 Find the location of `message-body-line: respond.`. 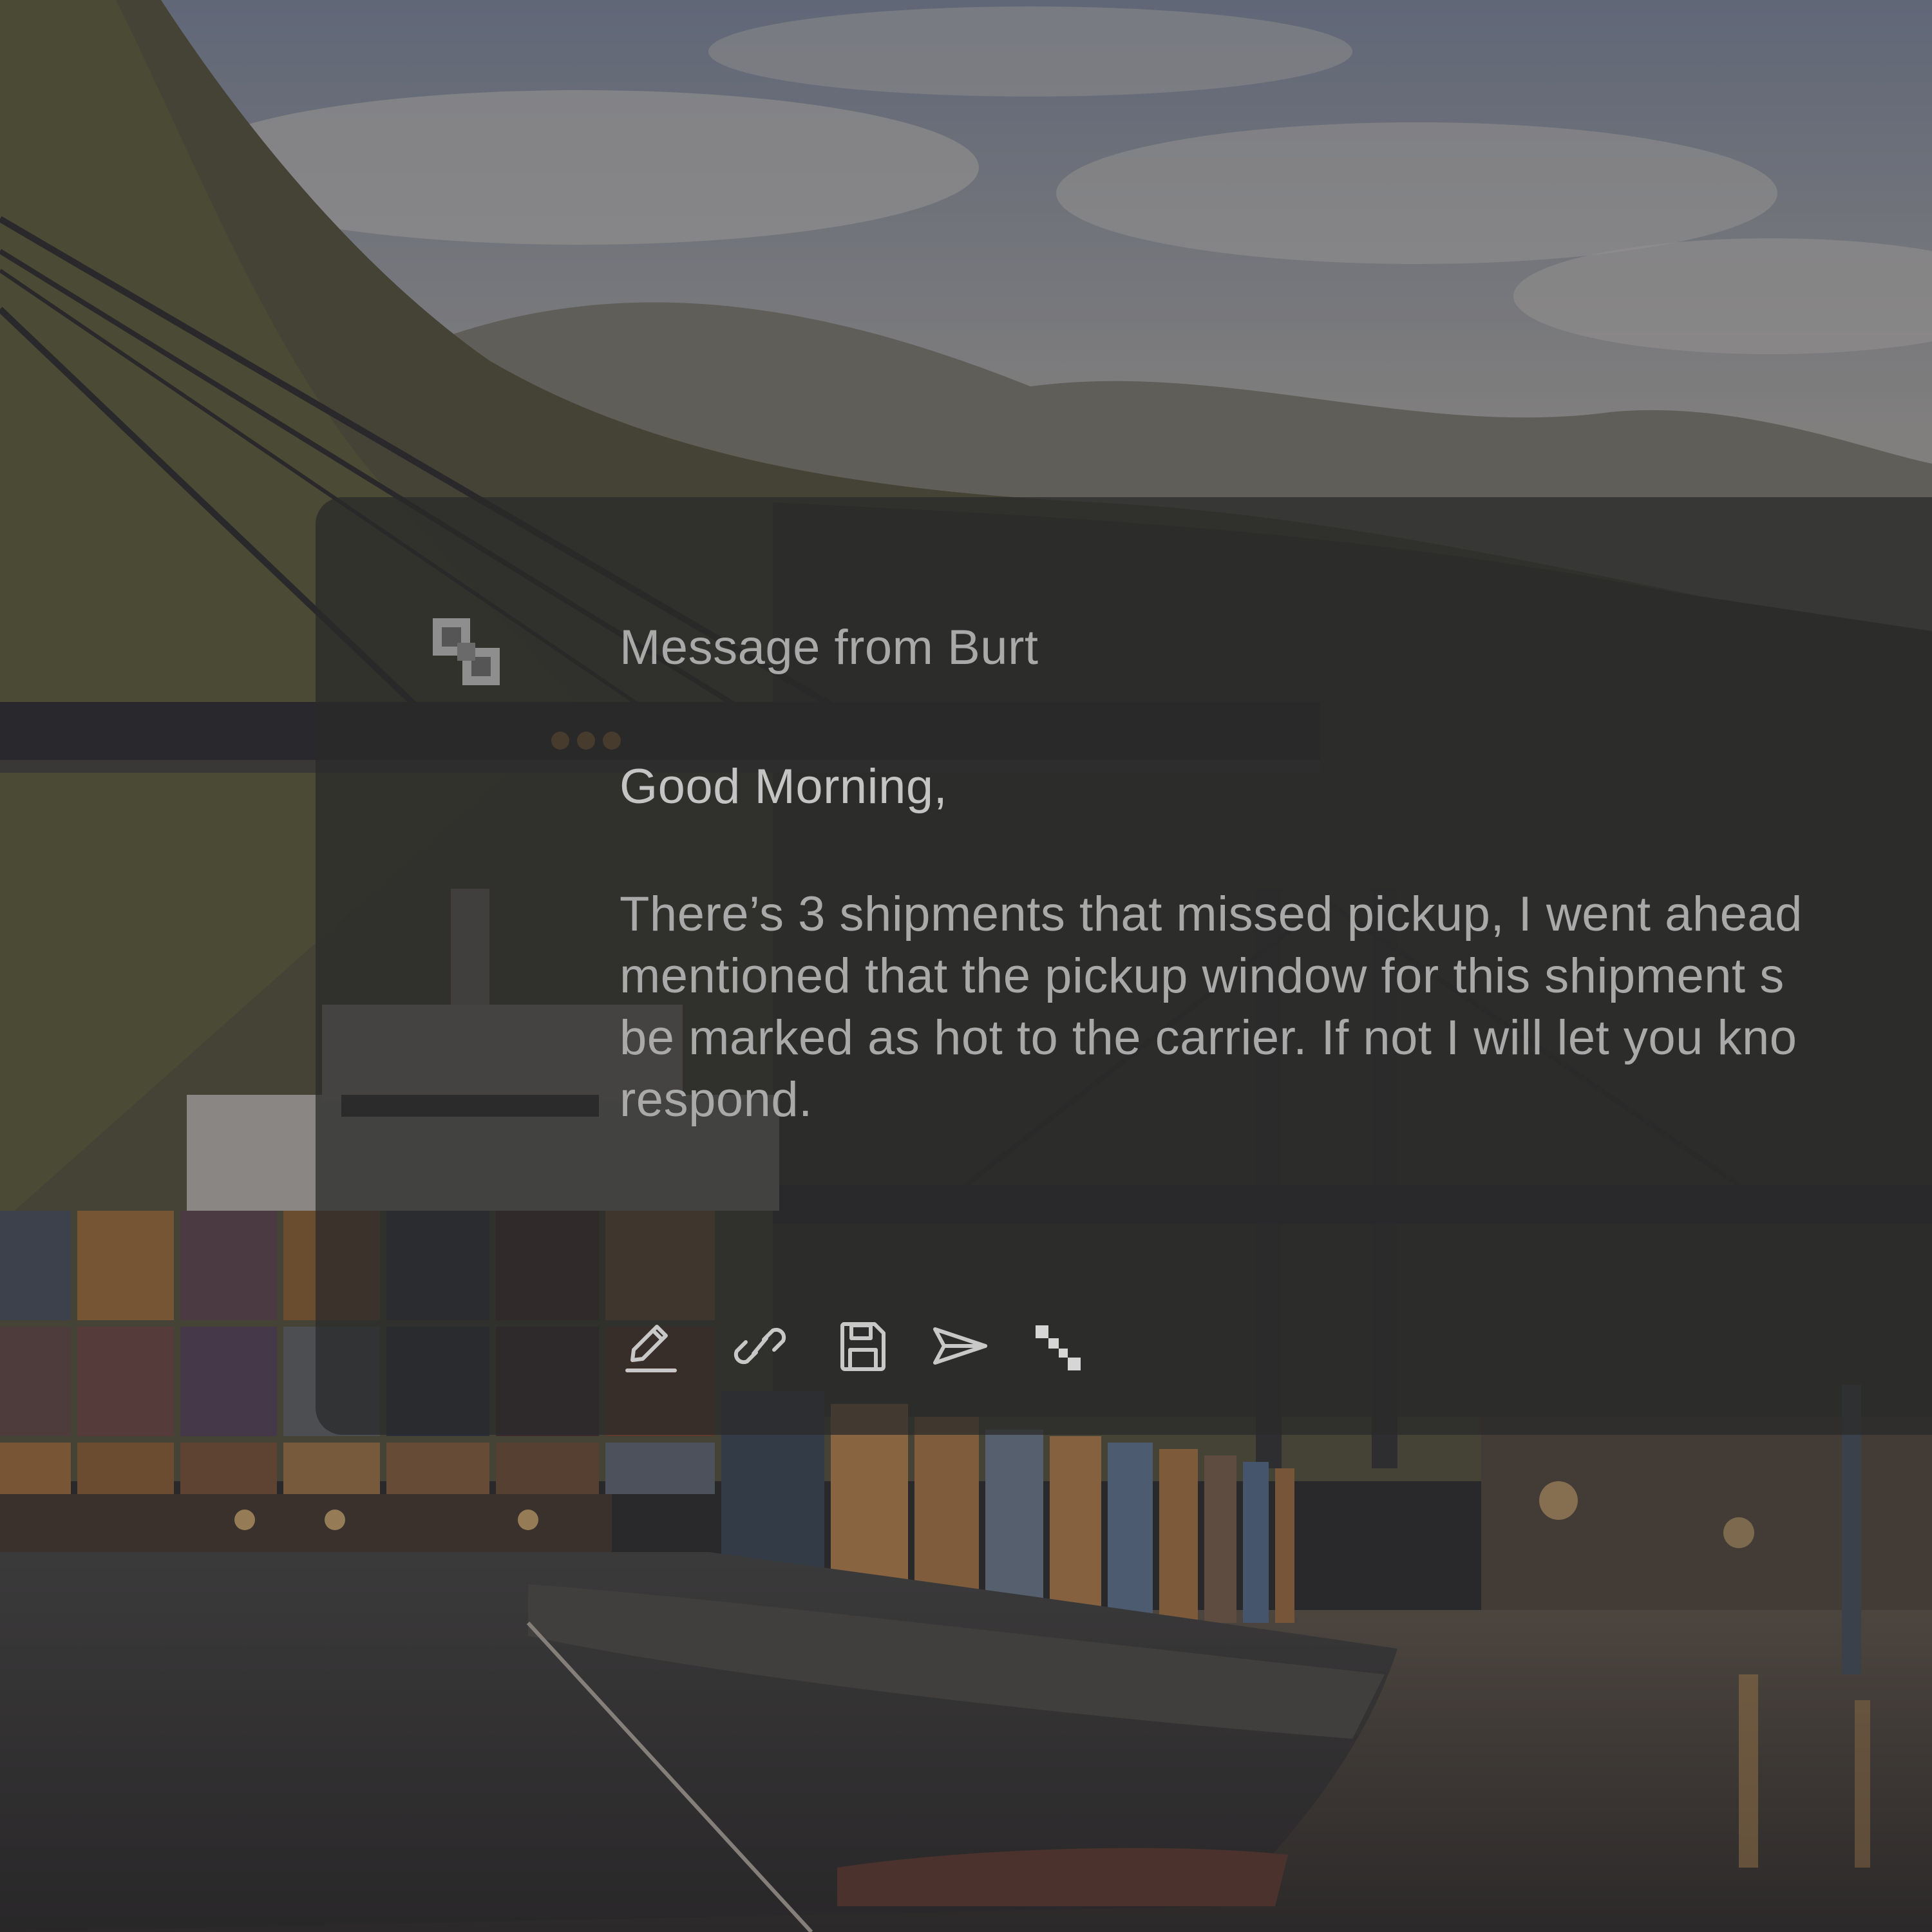

message-body-line: respond. is located at coordinates (716, 1099).